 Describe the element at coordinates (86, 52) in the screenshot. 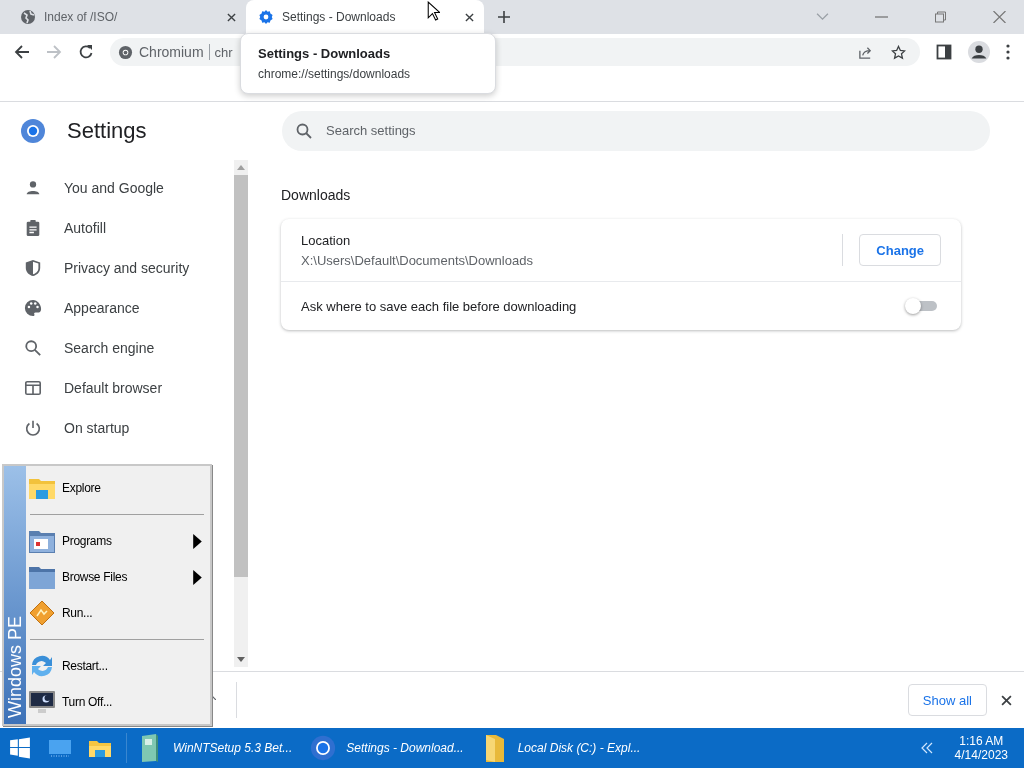

I see `reload-icon` at that location.